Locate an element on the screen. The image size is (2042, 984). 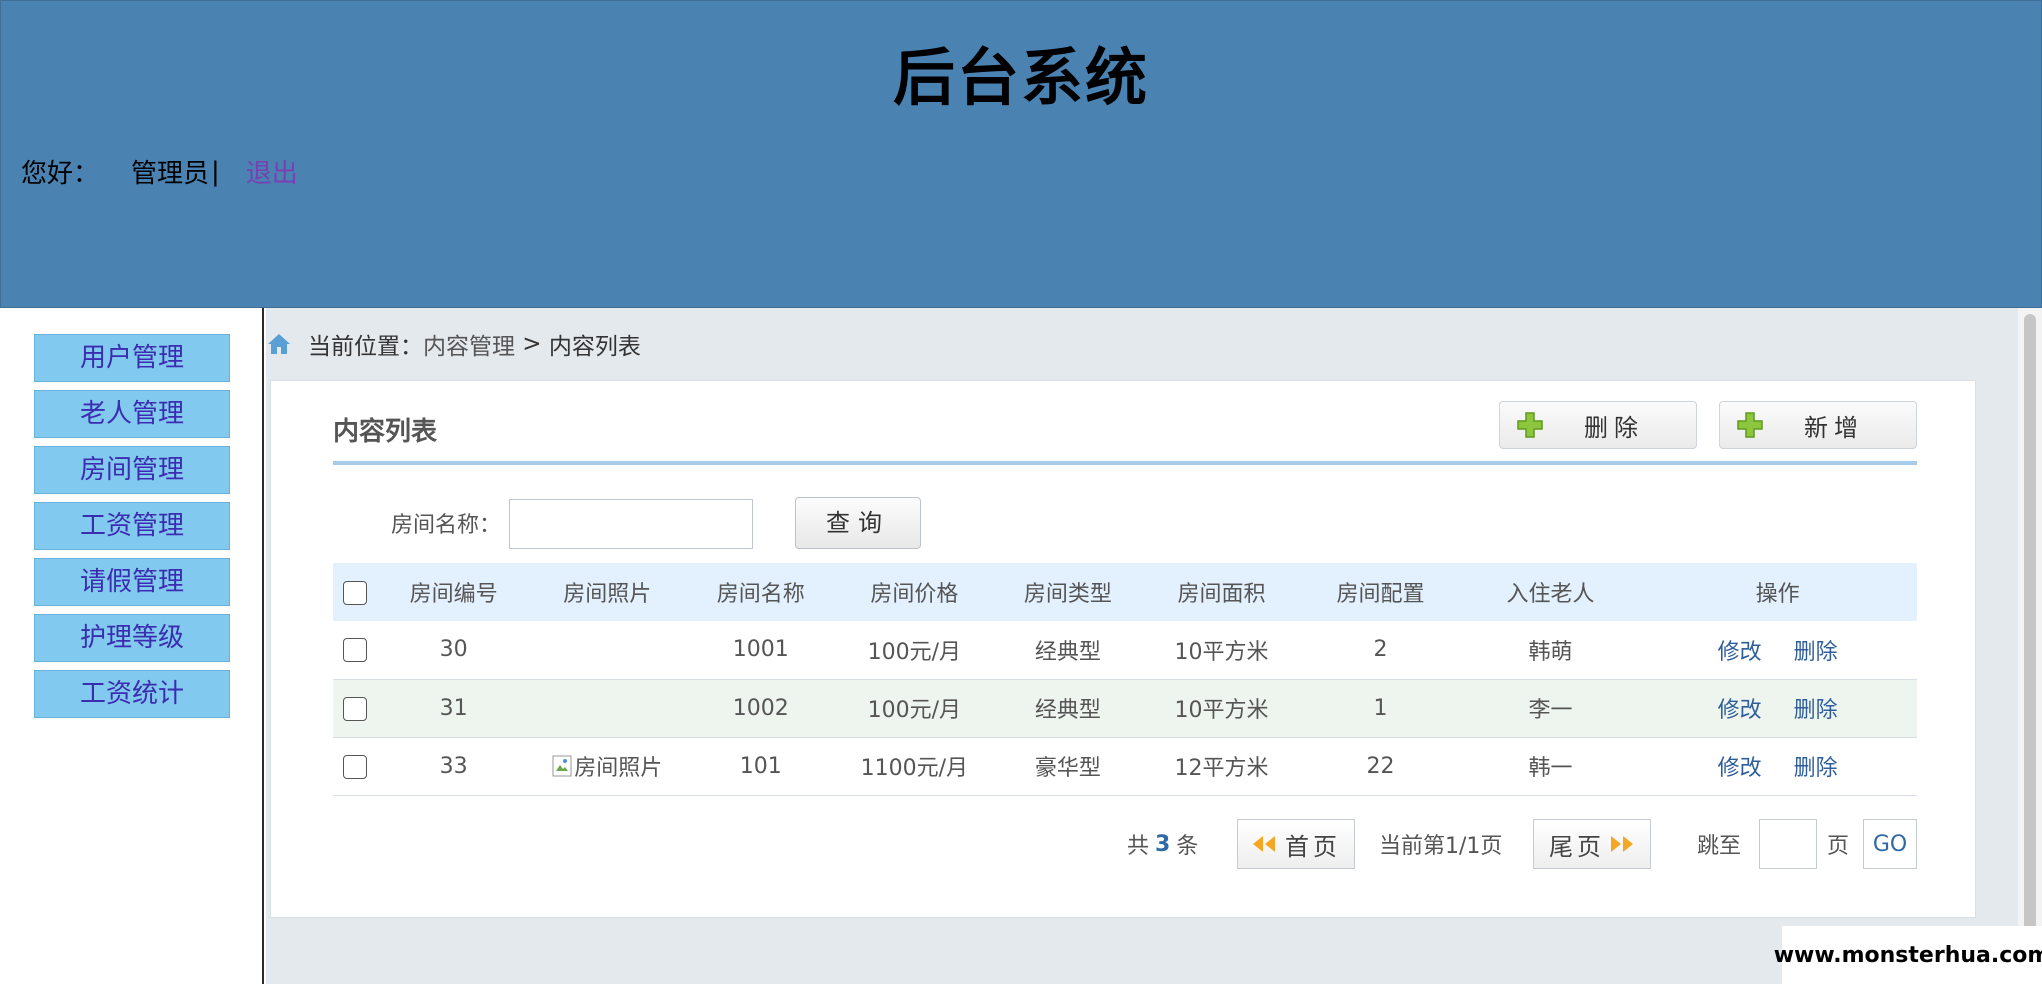
sidebar-item-leave-management: 请假管理 is located at coordinates (132, 582).